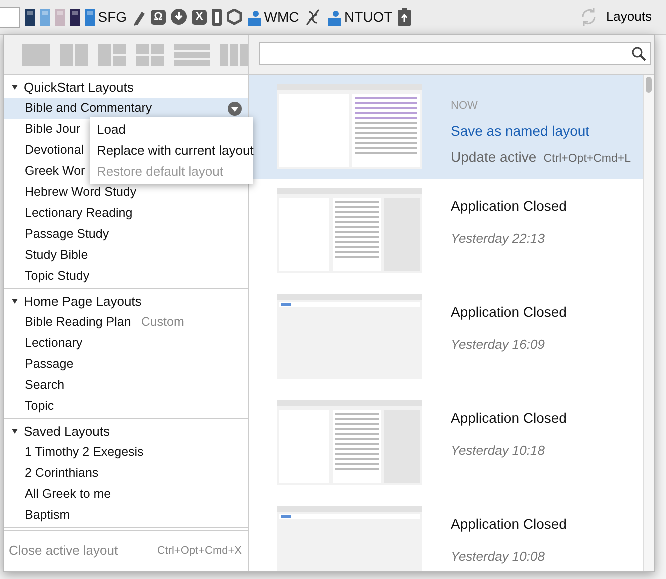 The height and width of the screenshot is (579, 666). Describe the element at coordinates (446, 338) in the screenshot. I see `history-entry: Application Closed Yesterday 16:09` at that location.